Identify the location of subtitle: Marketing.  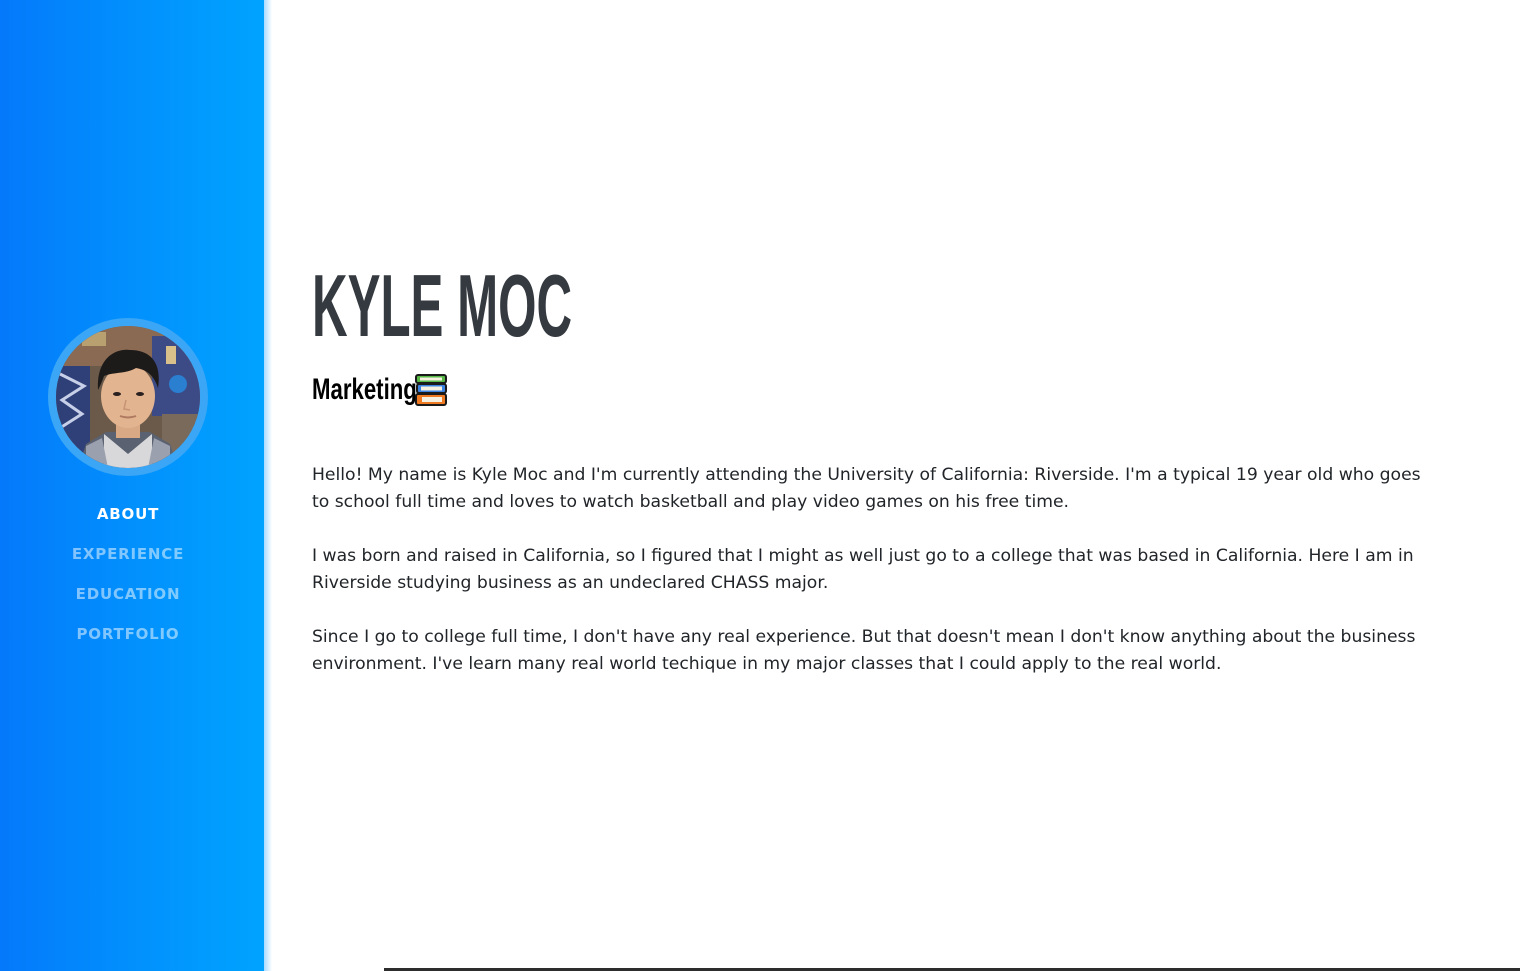
(380, 390).